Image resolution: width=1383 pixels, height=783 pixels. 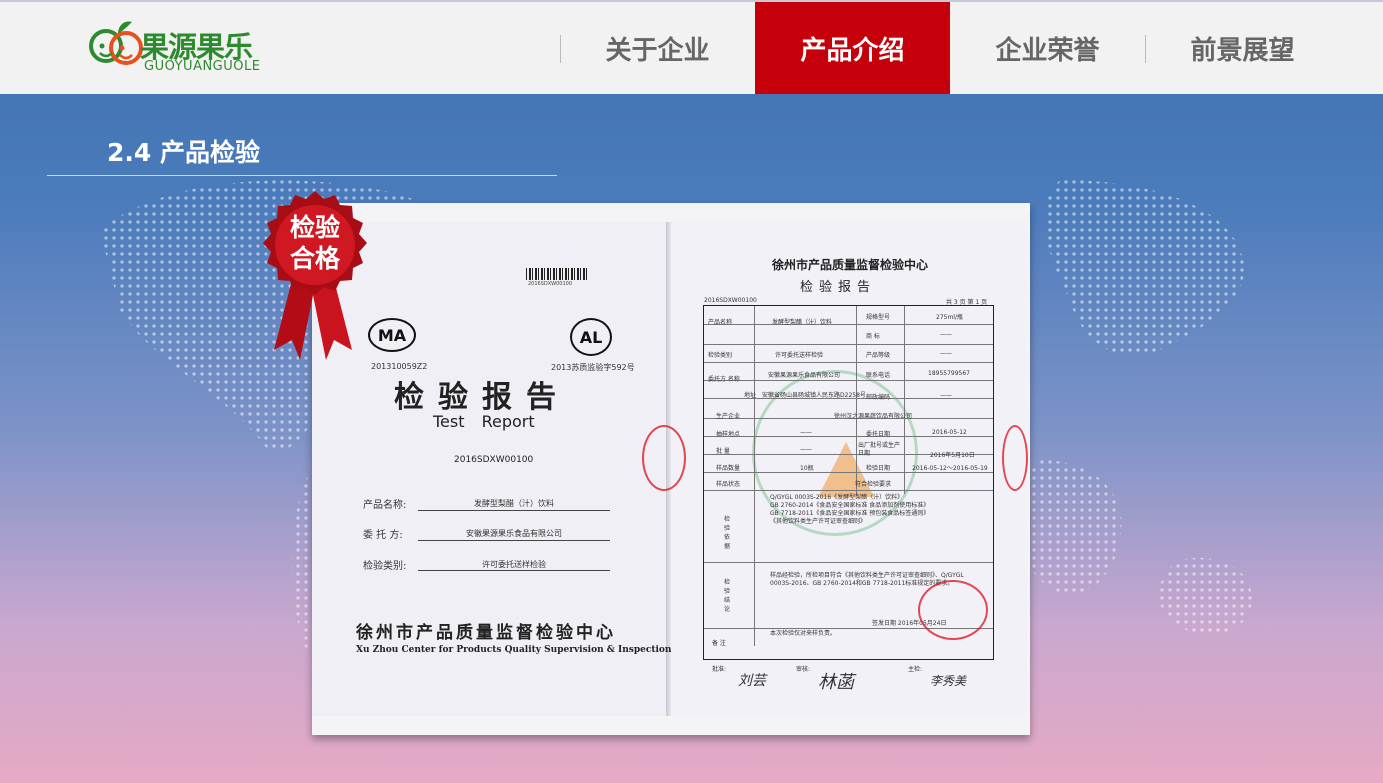 What do you see at coordinates (514, 564) in the screenshot?
I see `cover-field-value: 许可委托送样检验` at bounding box center [514, 564].